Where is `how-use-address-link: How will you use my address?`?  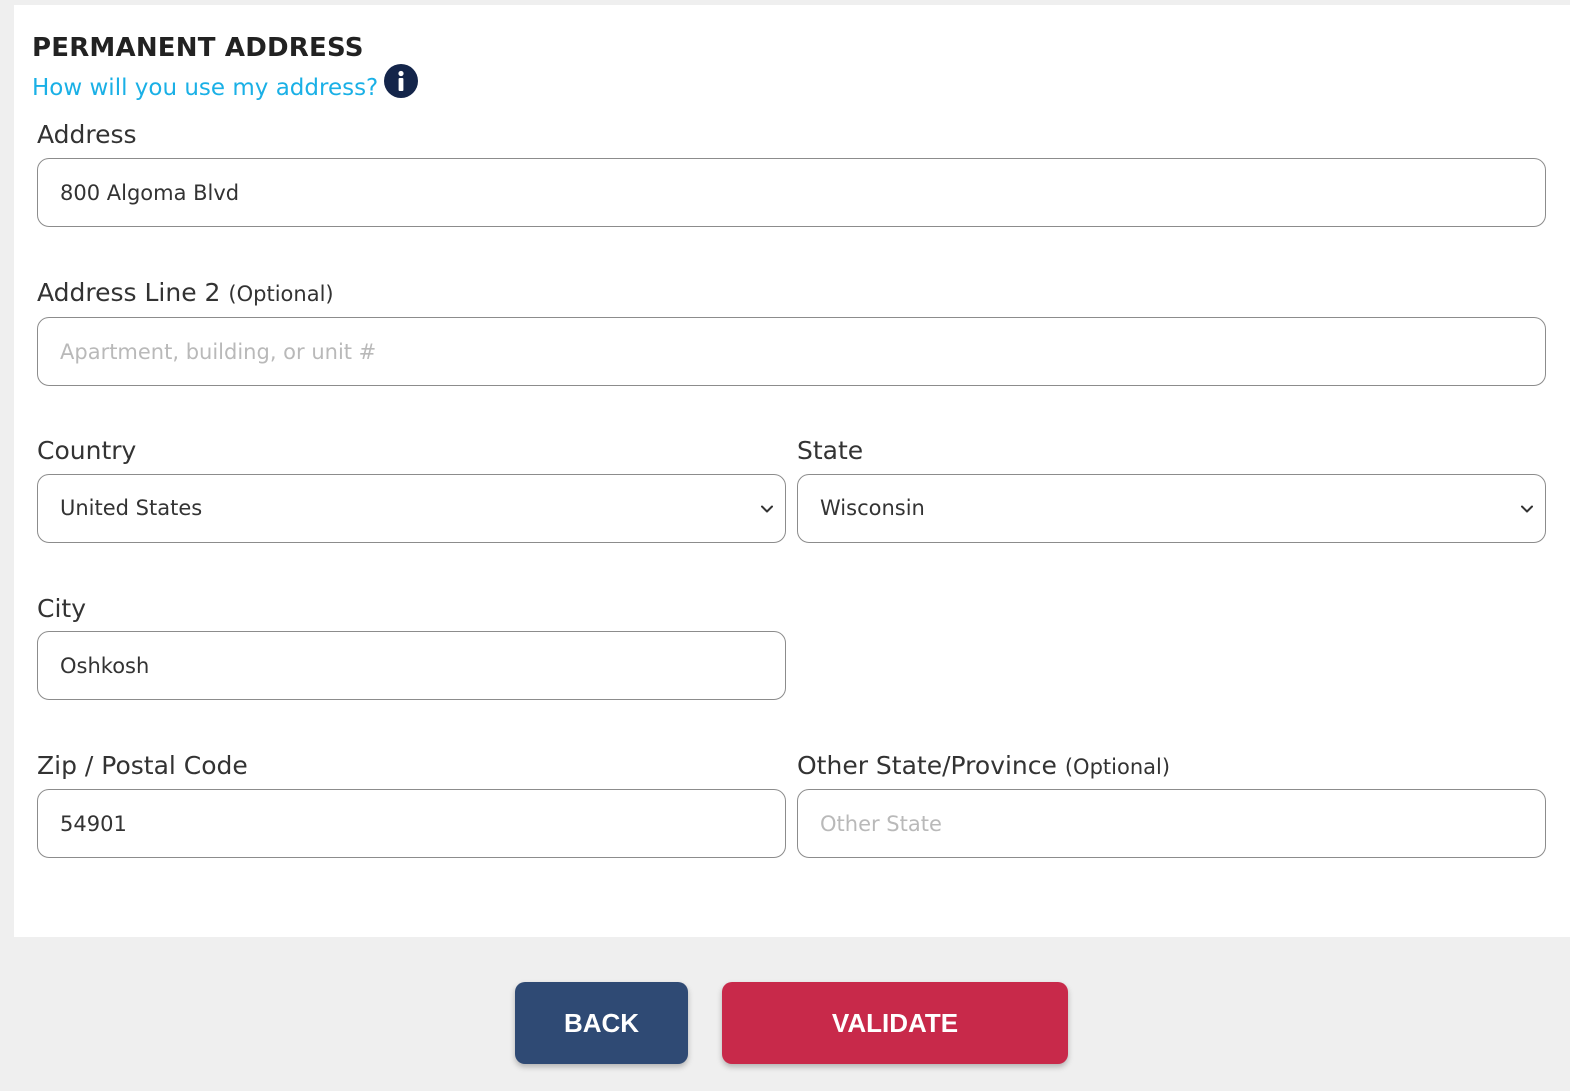
how-use-address-link: How will you use my address? is located at coordinates (205, 88).